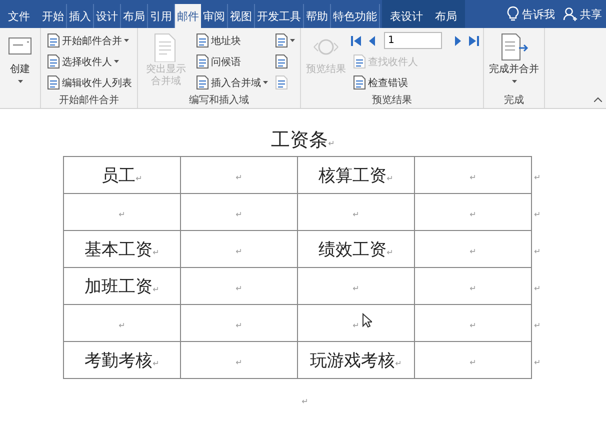 The width and height of the screenshot is (606, 442). What do you see at coordinates (89, 82) in the screenshot?
I see `ribbon-button: 编辑收件人列表` at bounding box center [89, 82].